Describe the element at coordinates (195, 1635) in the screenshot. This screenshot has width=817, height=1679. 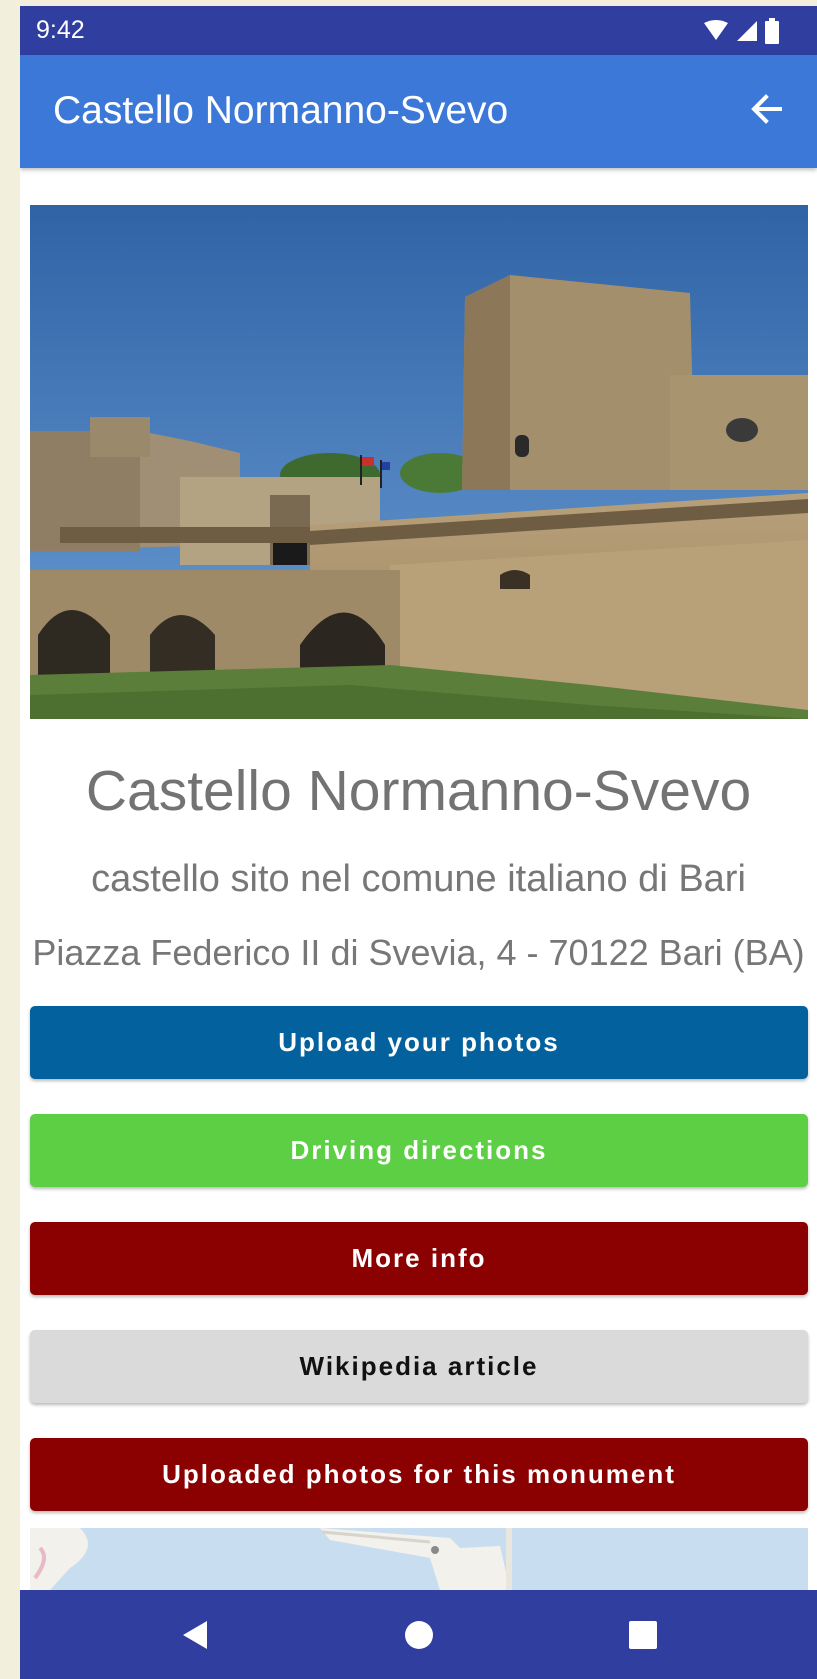
I see `back-triangle-icon` at that location.